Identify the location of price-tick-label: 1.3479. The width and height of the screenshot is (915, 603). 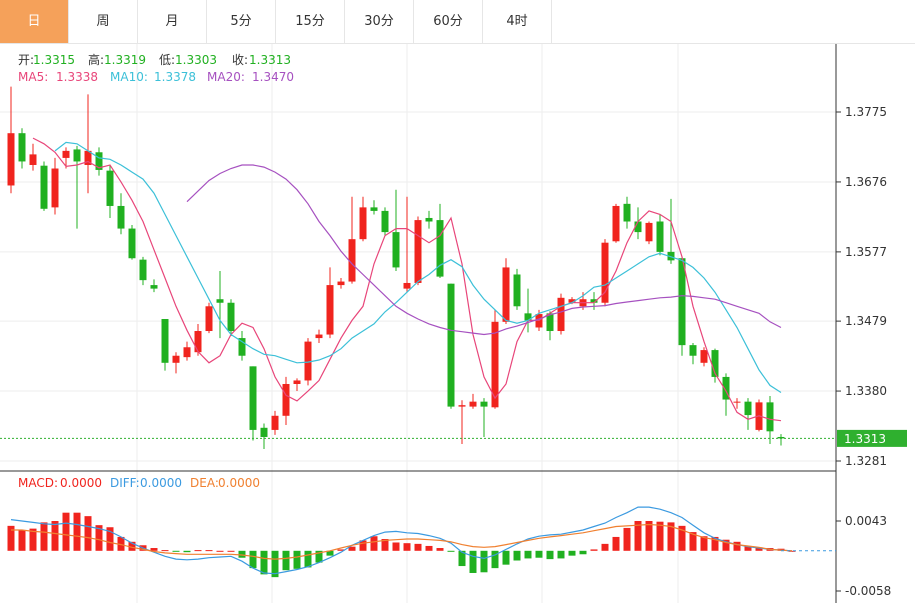
(866, 321).